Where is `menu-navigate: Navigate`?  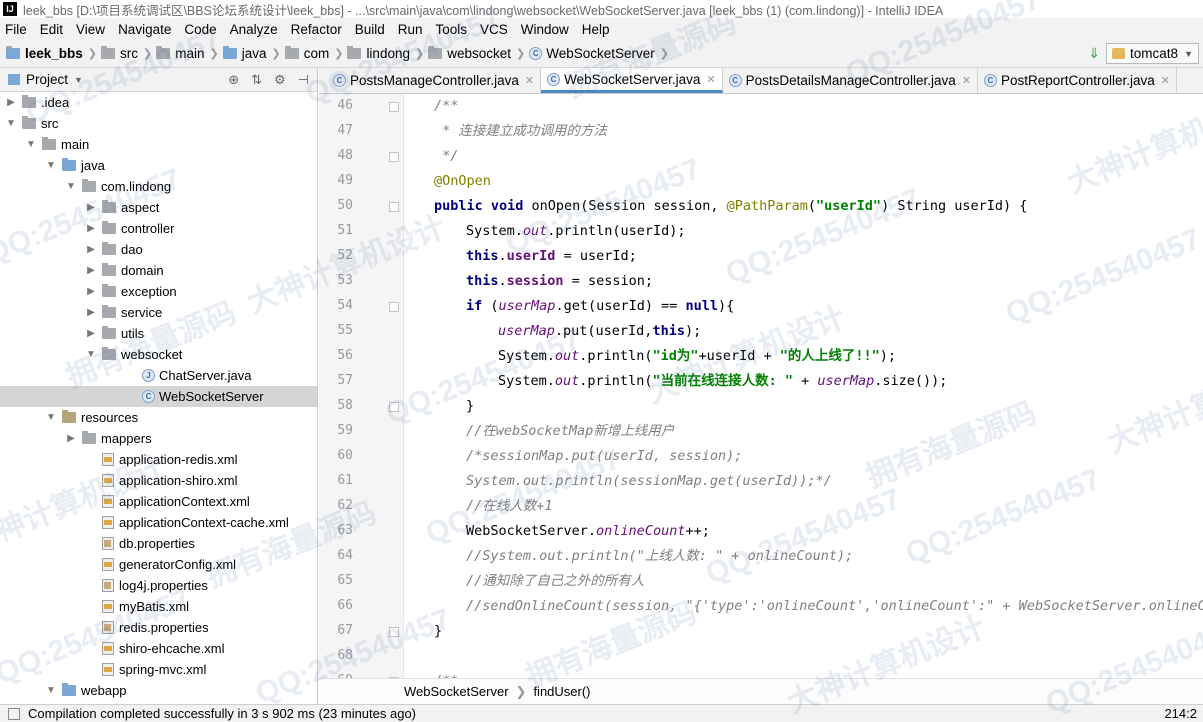
menu-navigate: Navigate is located at coordinates (144, 29).